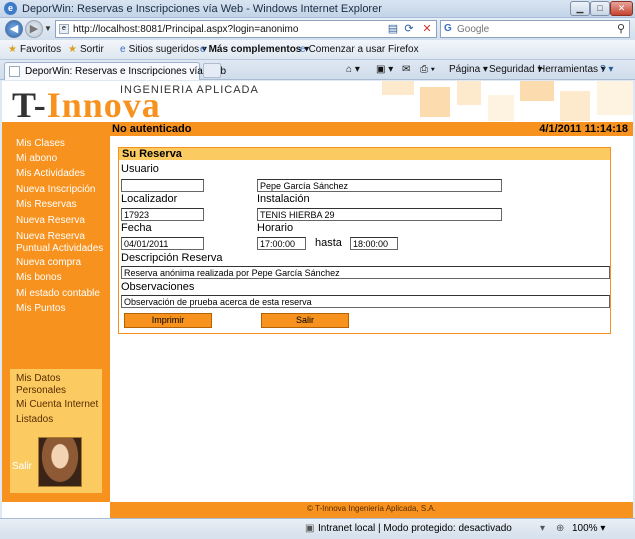 Image resolution: width=635 pixels, height=539 pixels. I want to click on zoom-level: 100% ▾, so click(588, 528).